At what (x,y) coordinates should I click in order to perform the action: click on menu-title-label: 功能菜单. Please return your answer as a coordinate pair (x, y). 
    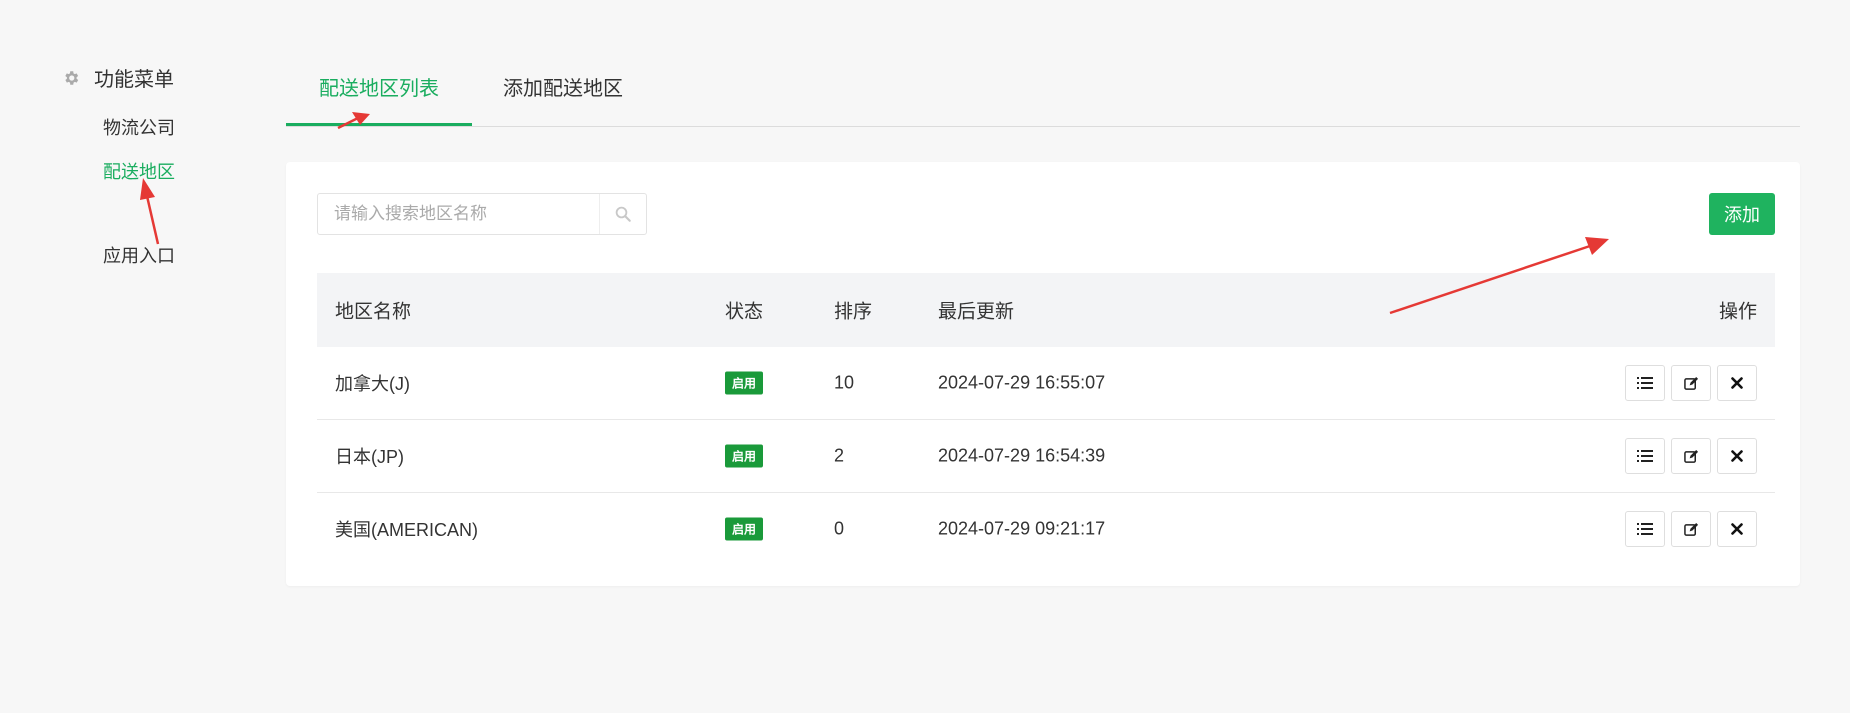
    Looking at the image, I should click on (134, 80).